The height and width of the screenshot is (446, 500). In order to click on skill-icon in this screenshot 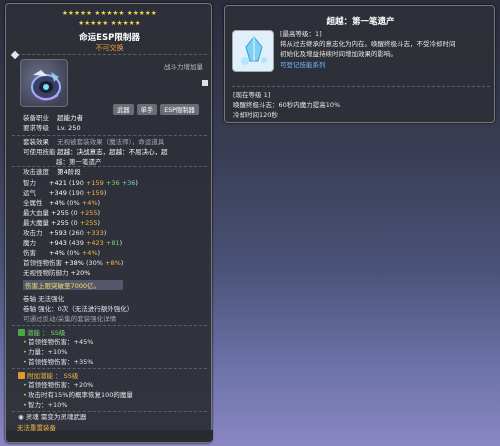, I will do `click(253, 51)`.